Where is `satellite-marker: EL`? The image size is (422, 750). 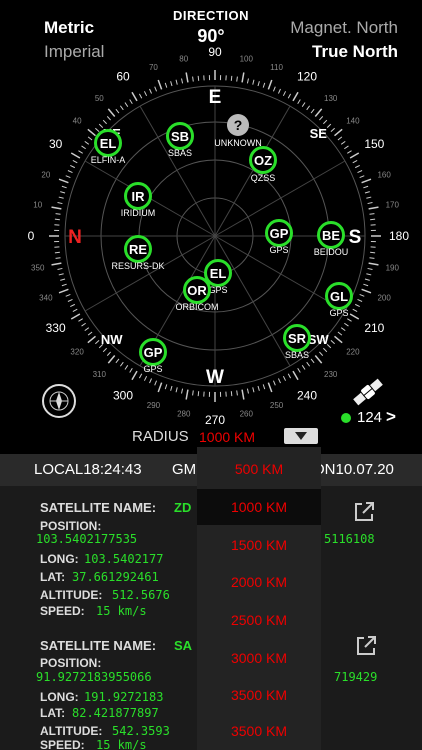
satellite-marker: EL is located at coordinates (108, 143).